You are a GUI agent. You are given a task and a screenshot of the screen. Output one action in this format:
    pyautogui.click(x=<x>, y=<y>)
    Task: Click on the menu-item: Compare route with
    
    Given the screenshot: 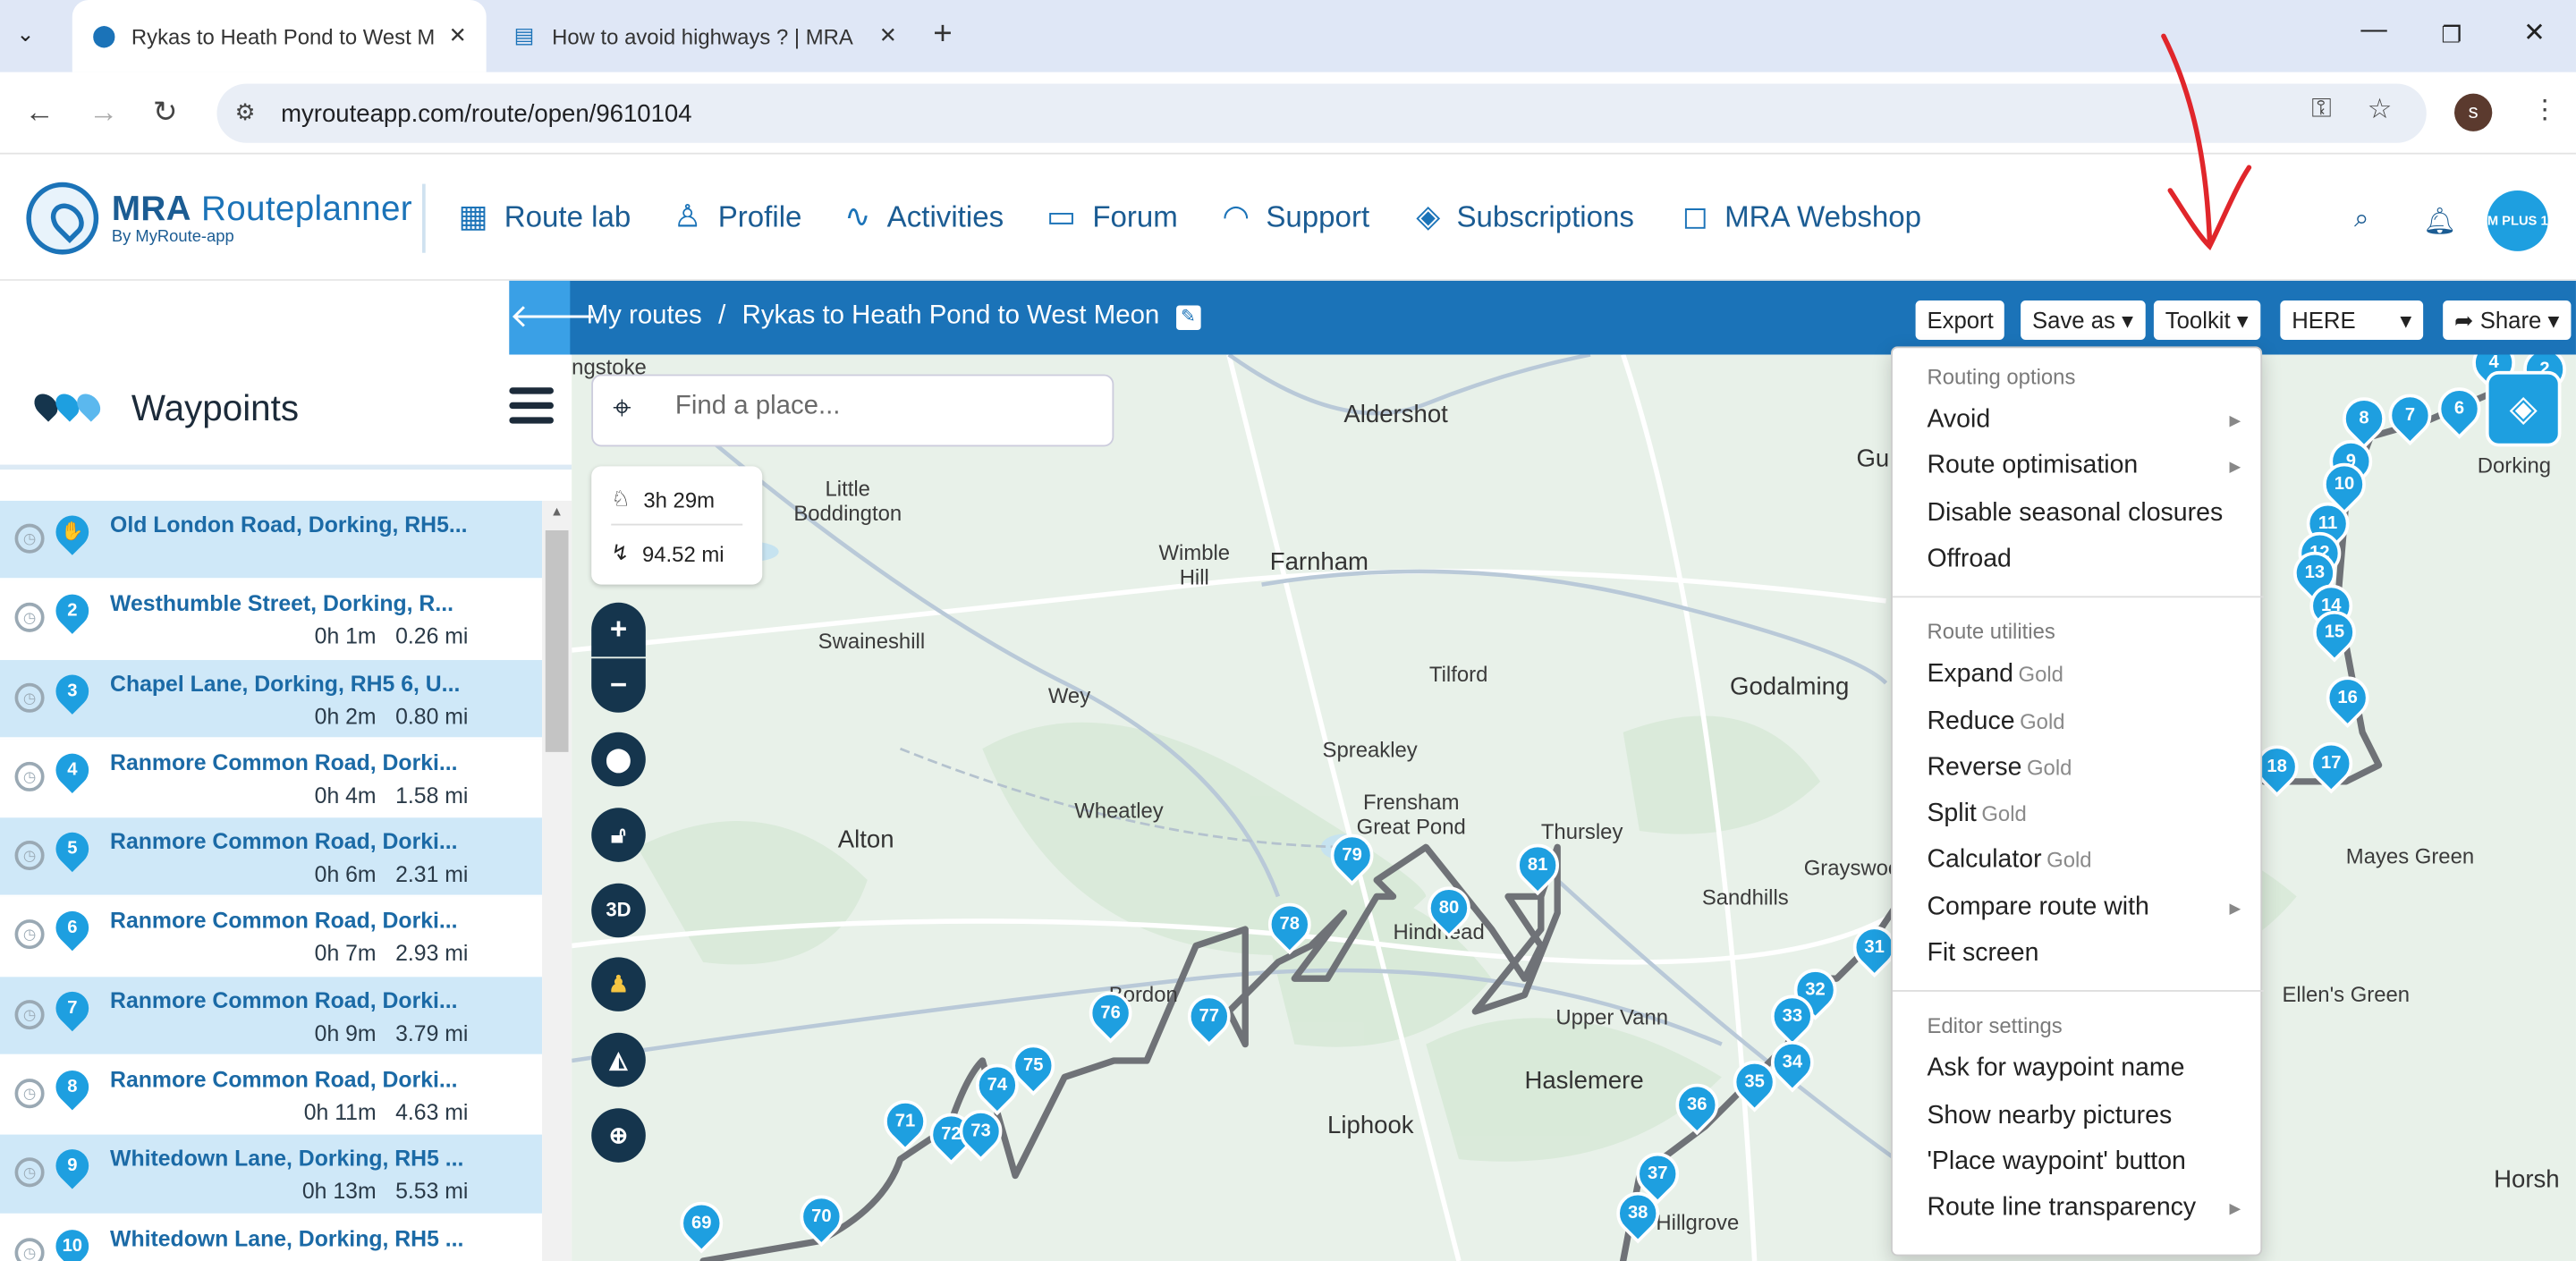 What is the action you would take?
    pyautogui.click(x=2037, y=907)
    